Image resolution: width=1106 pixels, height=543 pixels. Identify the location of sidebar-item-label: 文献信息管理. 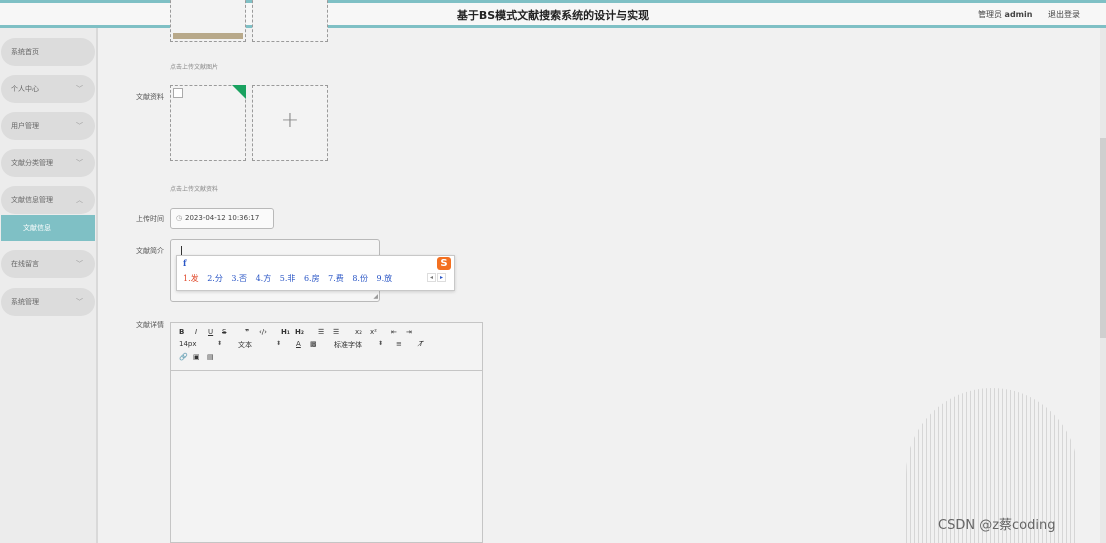
(32, 200).